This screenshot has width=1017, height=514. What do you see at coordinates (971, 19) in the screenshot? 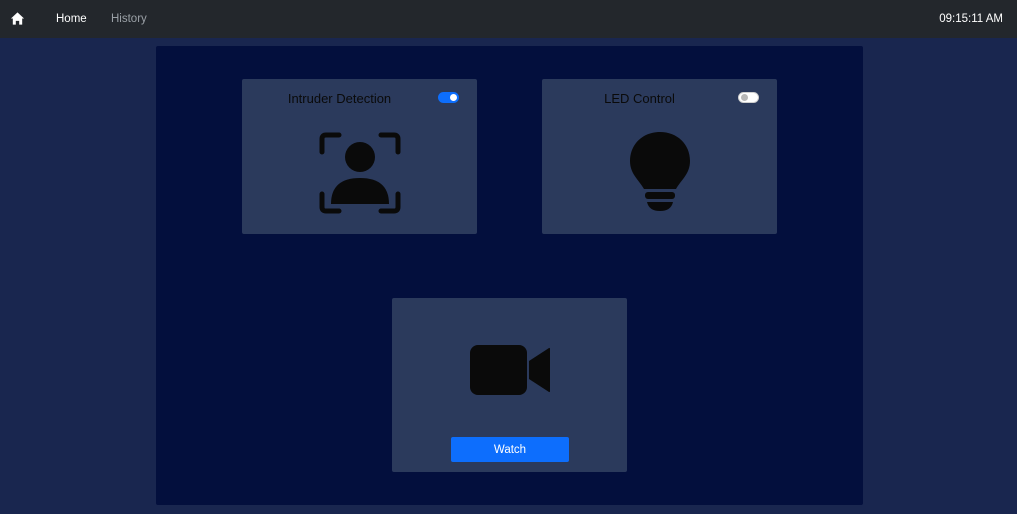
I see `clock-time: 09:15:11 AM` at bounding box center [971, 19].